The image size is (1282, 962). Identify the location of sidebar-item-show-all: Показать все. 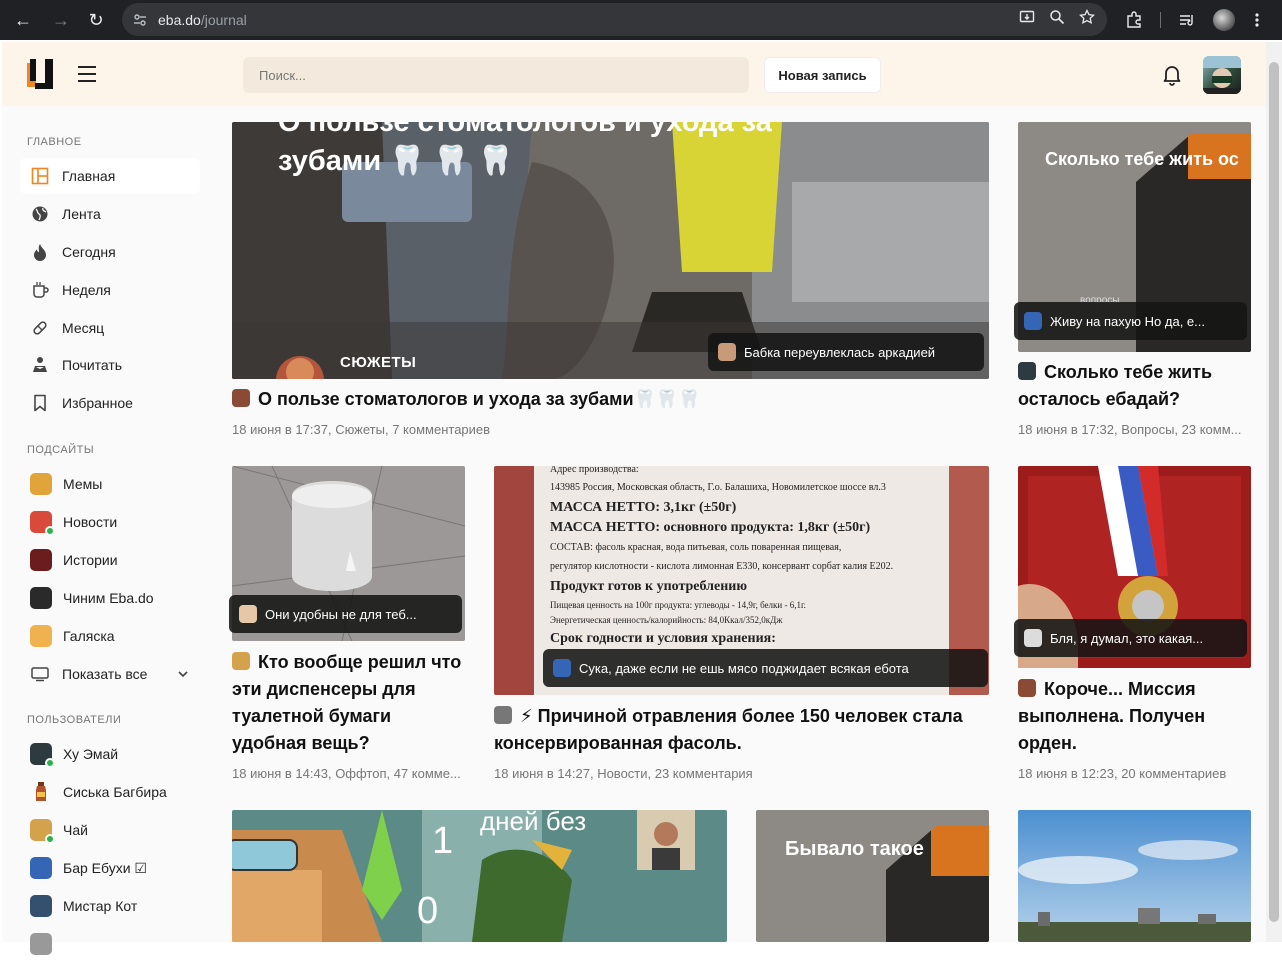
(110, 674).